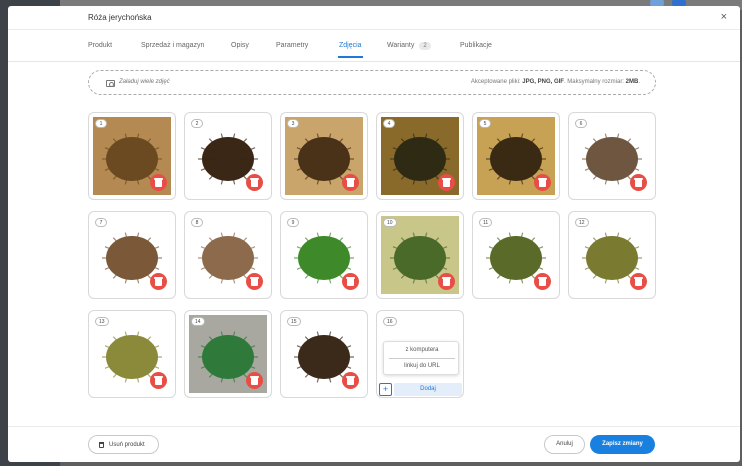 Image resolution: width=742 pixels, height=466 pixels. I want to click on image-number-badge: 9, so click(293, 222).